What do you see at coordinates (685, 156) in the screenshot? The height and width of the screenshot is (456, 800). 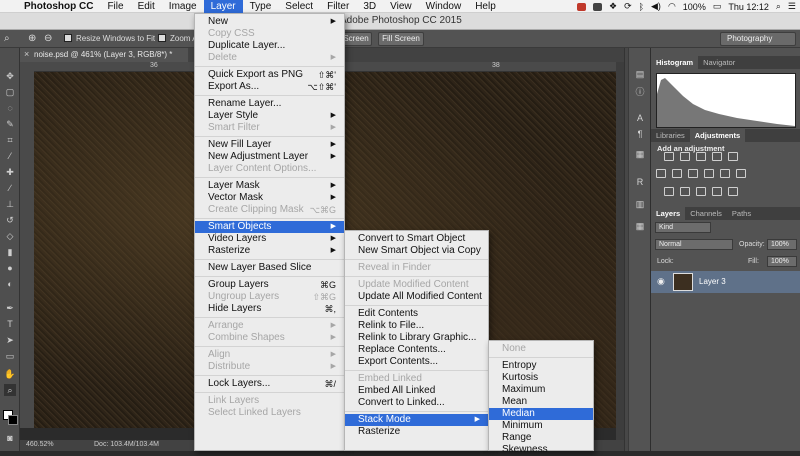 I see `levels-icon` at bounding box center [685, 156].